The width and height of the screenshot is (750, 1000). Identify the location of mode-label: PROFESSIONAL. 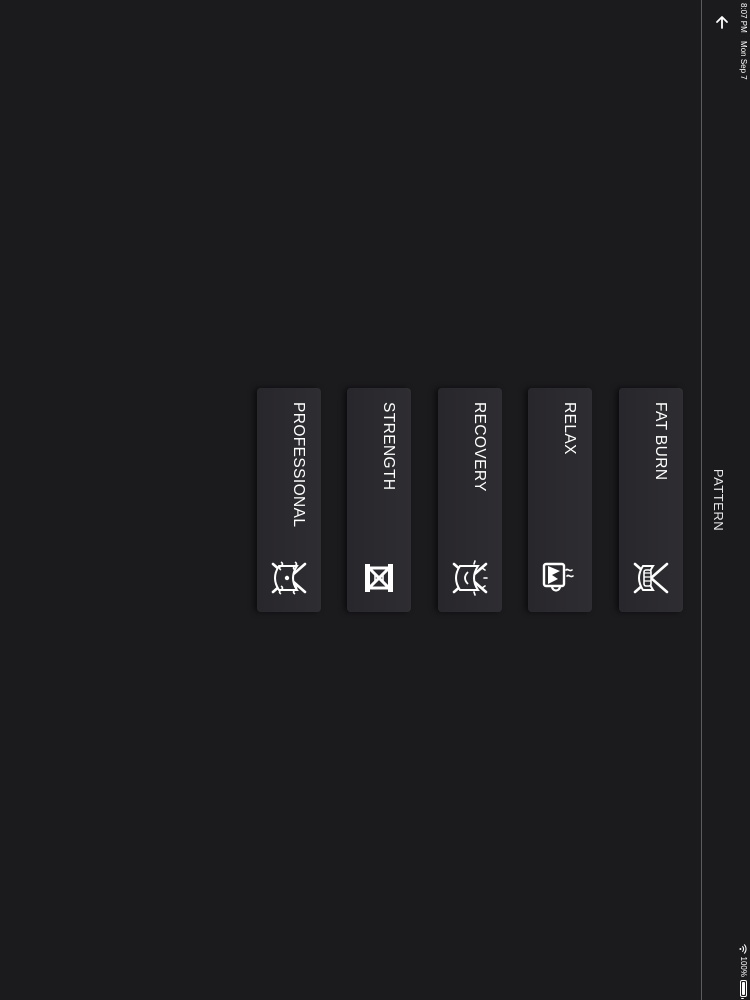
(298, 465).